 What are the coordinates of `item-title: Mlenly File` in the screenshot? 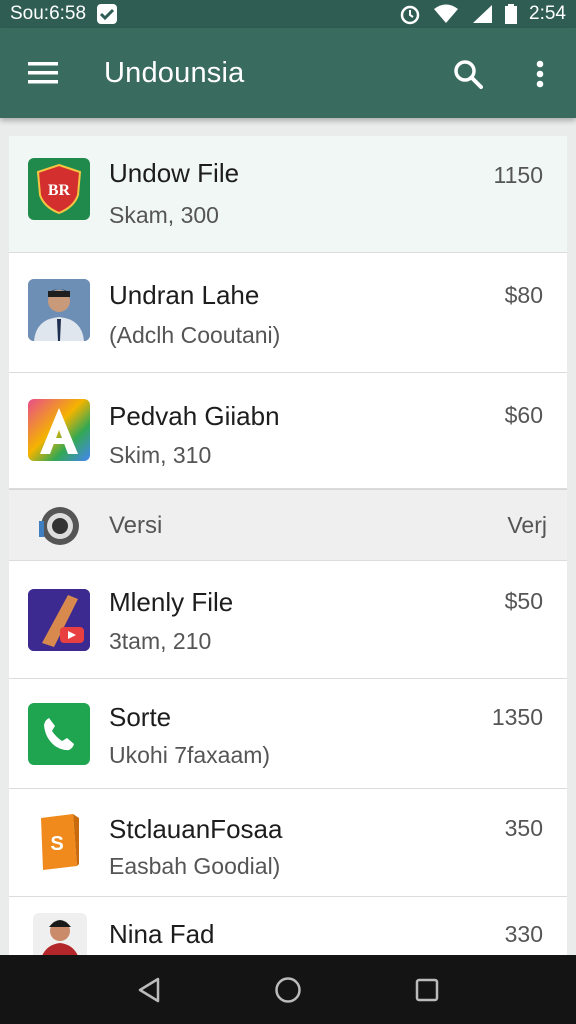 It's located at (171, 602).